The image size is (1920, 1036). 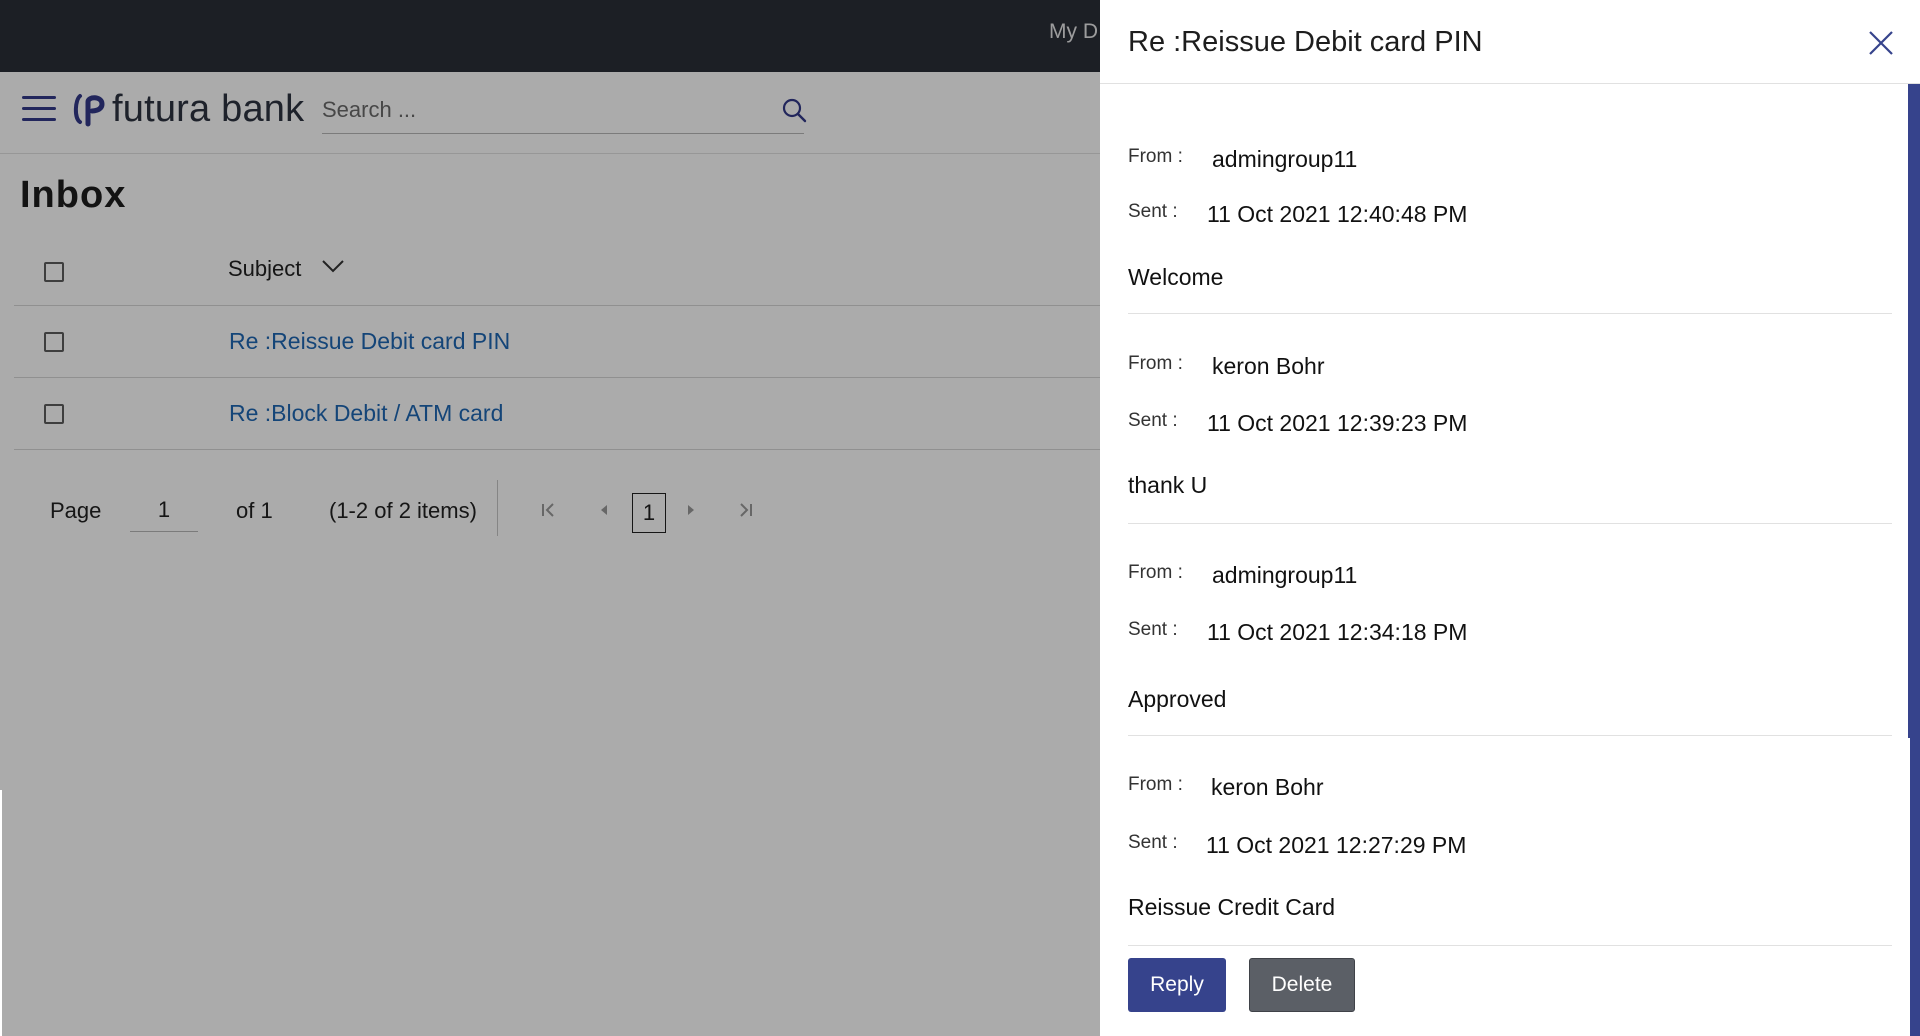 What do you see at coordinates (1908, 887) in the screenshot?
I see `scrollbar-gap` at bounding box center [1908, 887].